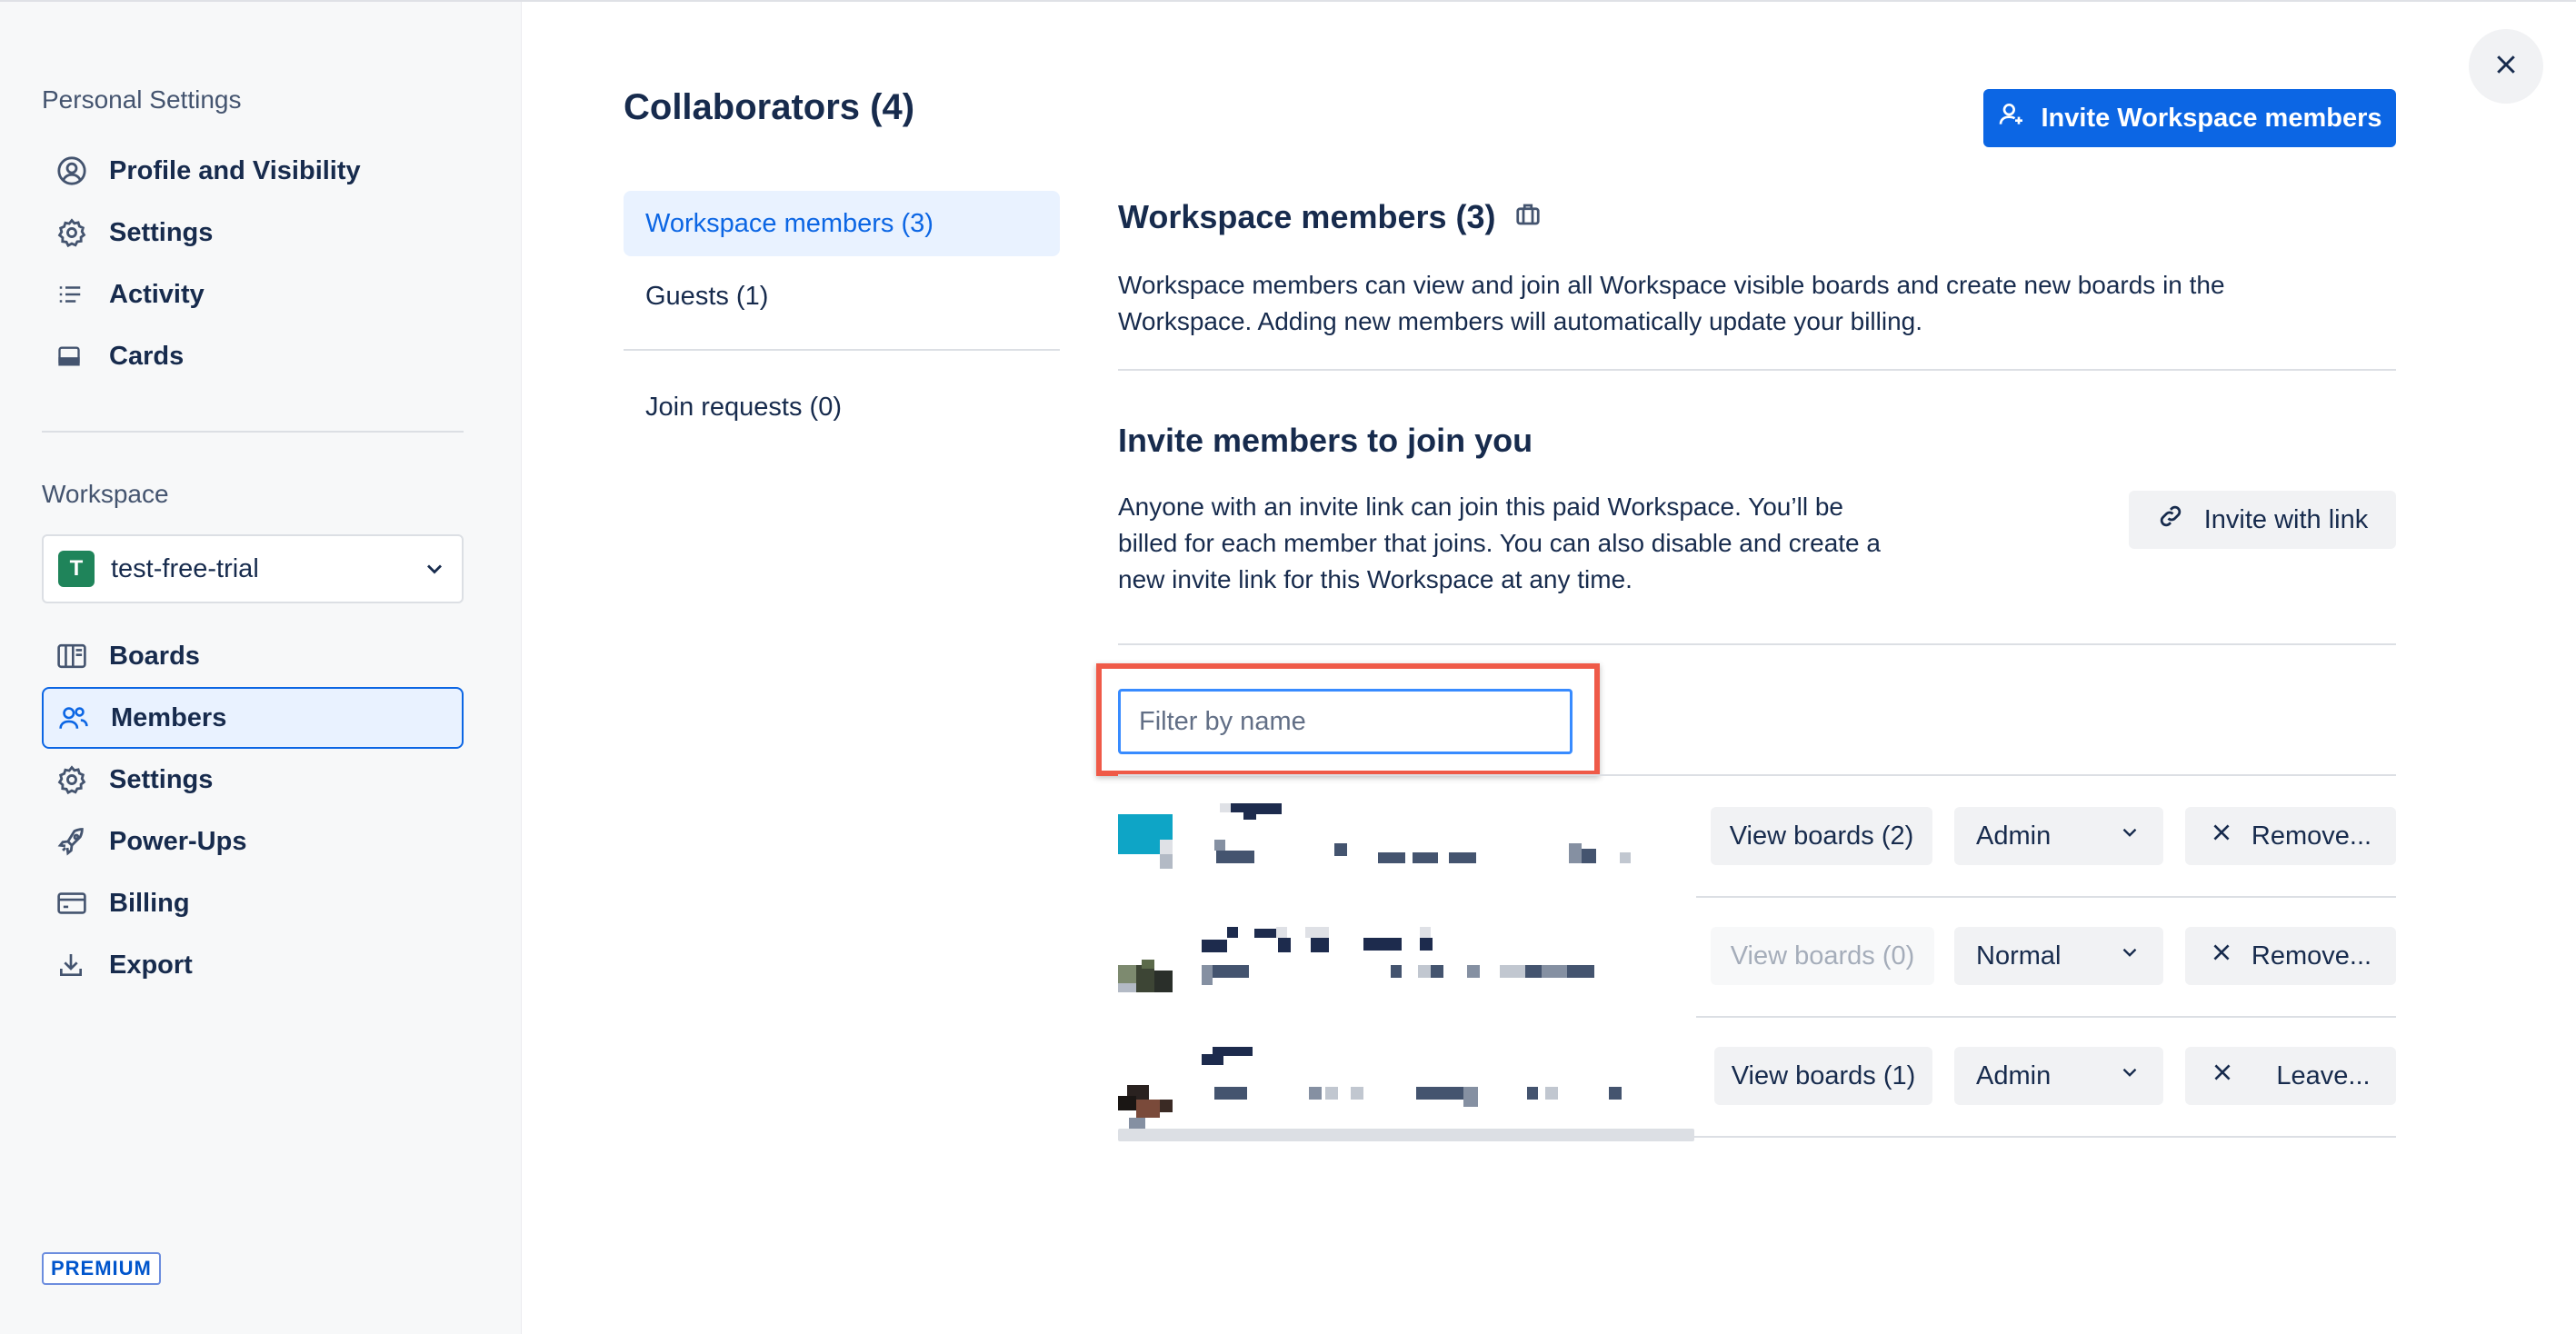 Image resolution: width=2576 pixels, height=1334 pixels. I want to click on sidebar-divider, so click(253, 432).